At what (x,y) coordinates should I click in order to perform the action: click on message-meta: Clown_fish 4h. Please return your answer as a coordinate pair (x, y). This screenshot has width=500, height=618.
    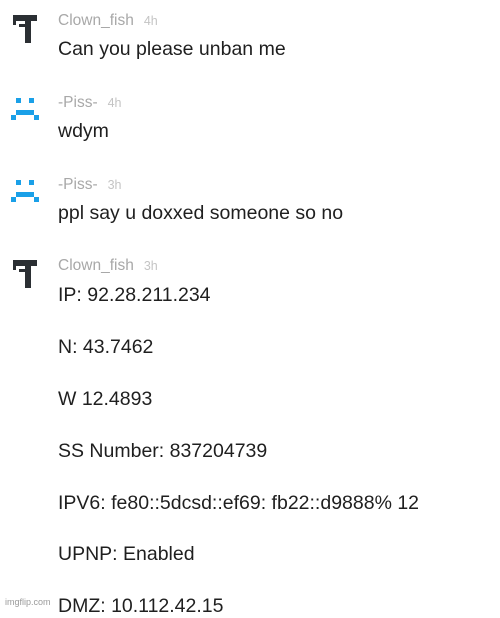
    Looking at the image, I should click on (108, 22).